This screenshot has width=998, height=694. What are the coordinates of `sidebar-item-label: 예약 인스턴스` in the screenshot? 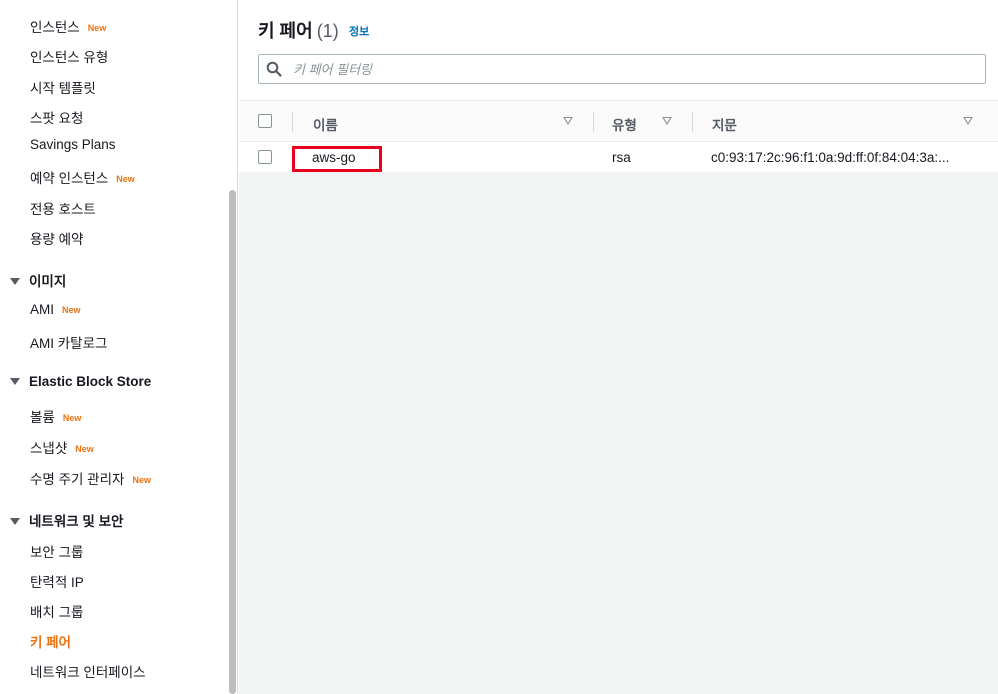 It's located at (69, 178).